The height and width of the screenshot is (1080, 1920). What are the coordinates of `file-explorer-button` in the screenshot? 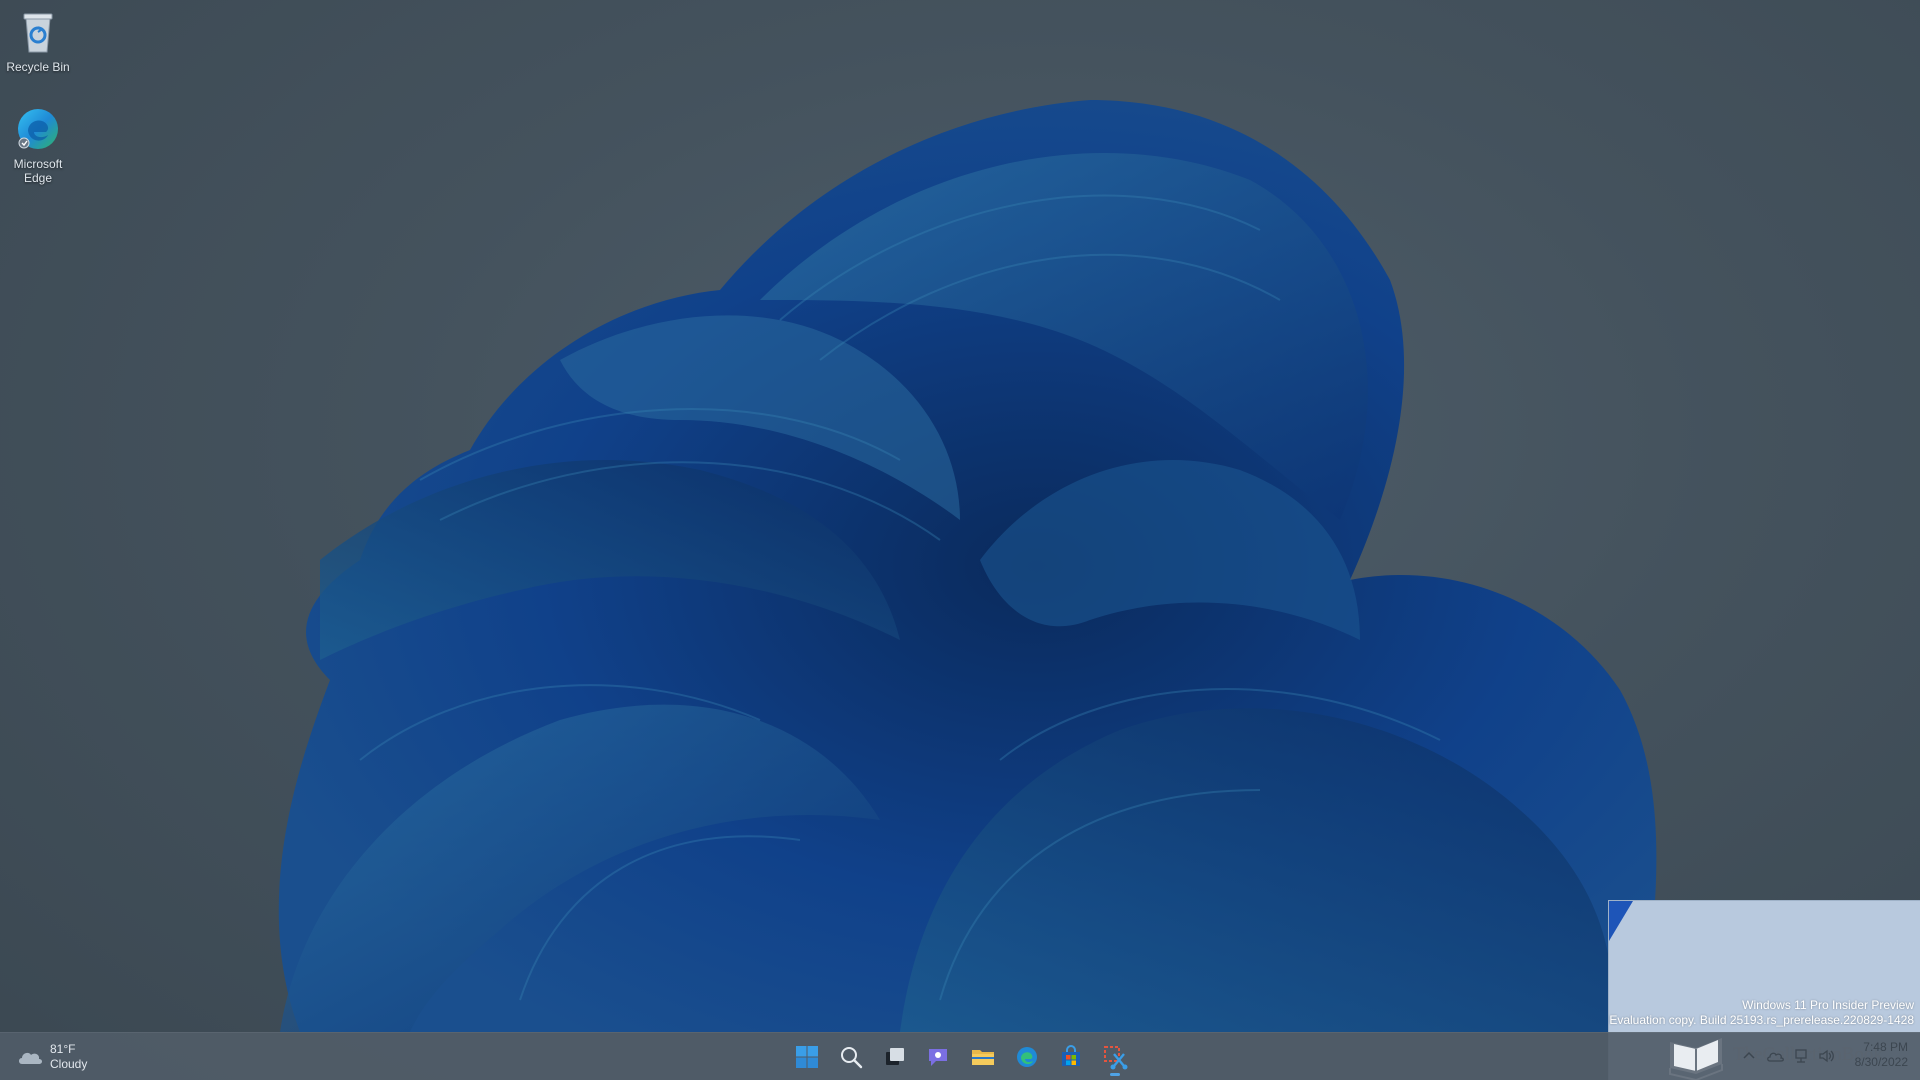 It's located at (983, 1057).